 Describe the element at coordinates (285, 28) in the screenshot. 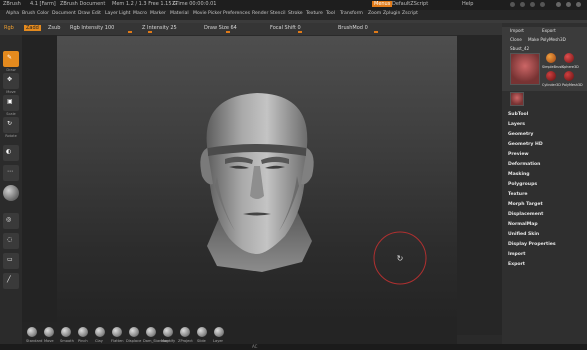

I see `focal-shift-slider: Focal Shift 0` at that location.